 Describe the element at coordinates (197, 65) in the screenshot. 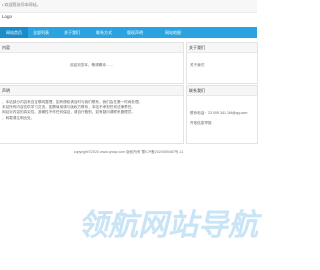

I see `about-panel-body: 关于我们` at that location.